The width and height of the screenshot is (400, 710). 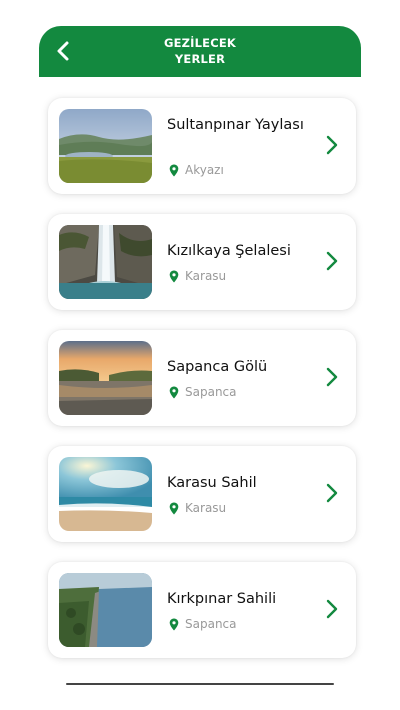 I want to click on place-title: Sultanpınar Yaylası, so click(x=235, y=125).